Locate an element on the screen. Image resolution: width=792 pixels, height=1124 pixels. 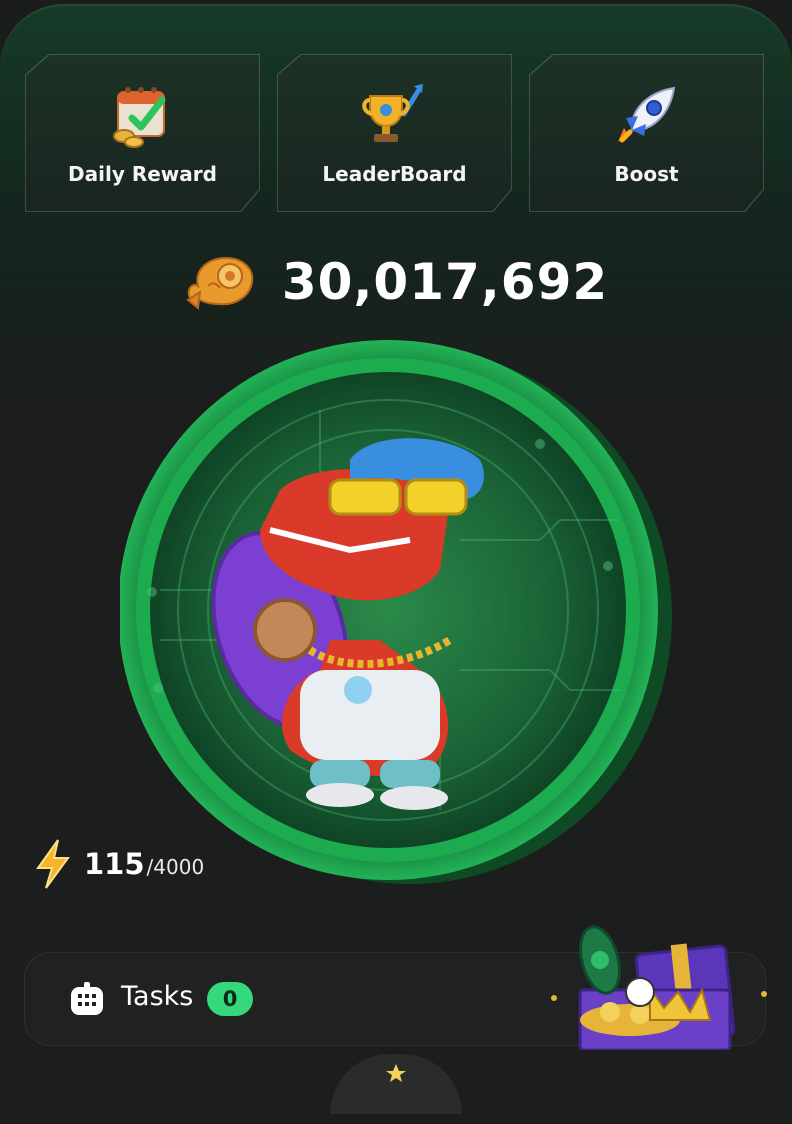
leaderboard-button: LeaderBoard is located at coordinates (394, 133).